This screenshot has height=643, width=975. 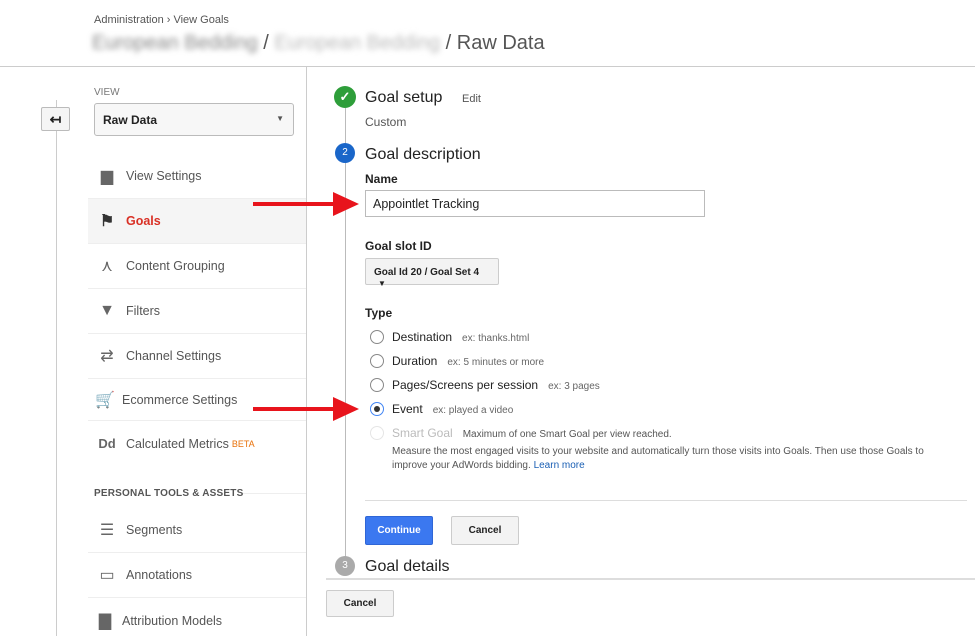 What do you see at coordinates (197, 575) in the screenshot?
I see `sidebar-item-annotations: ▭ Annotations` at bounding box center [197, 575].